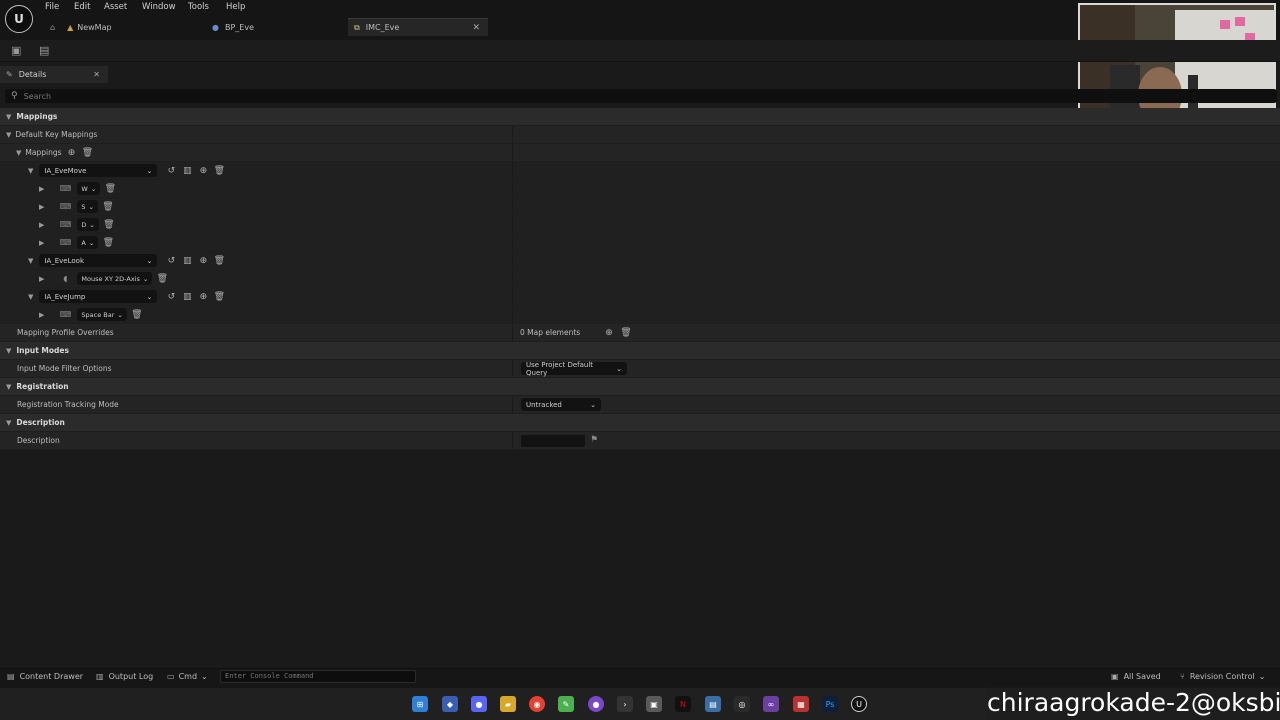 Image resolution: width=1280 pixels, height=720 pixels. Describe the element at coordinates (1136, 676) in the screenshot. I see `all-saved-button: ▣ All Saved` at that location.